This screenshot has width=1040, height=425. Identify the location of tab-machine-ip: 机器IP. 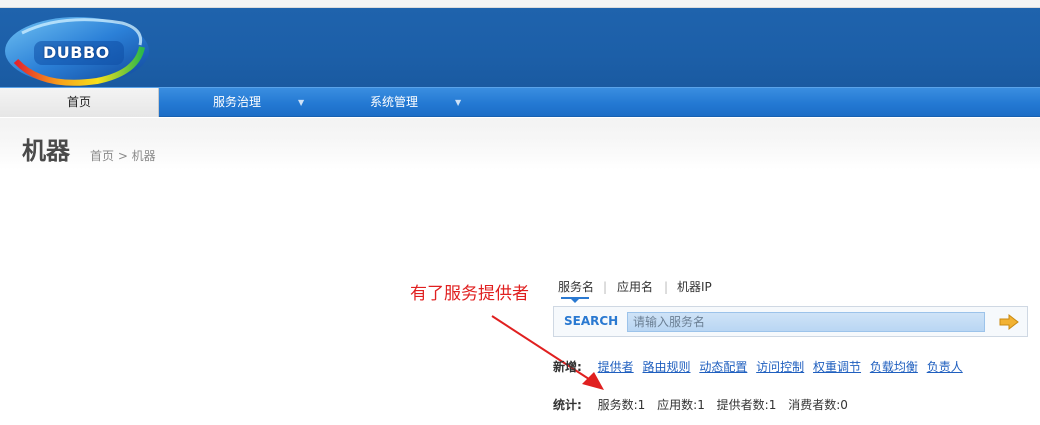
(694, 287).